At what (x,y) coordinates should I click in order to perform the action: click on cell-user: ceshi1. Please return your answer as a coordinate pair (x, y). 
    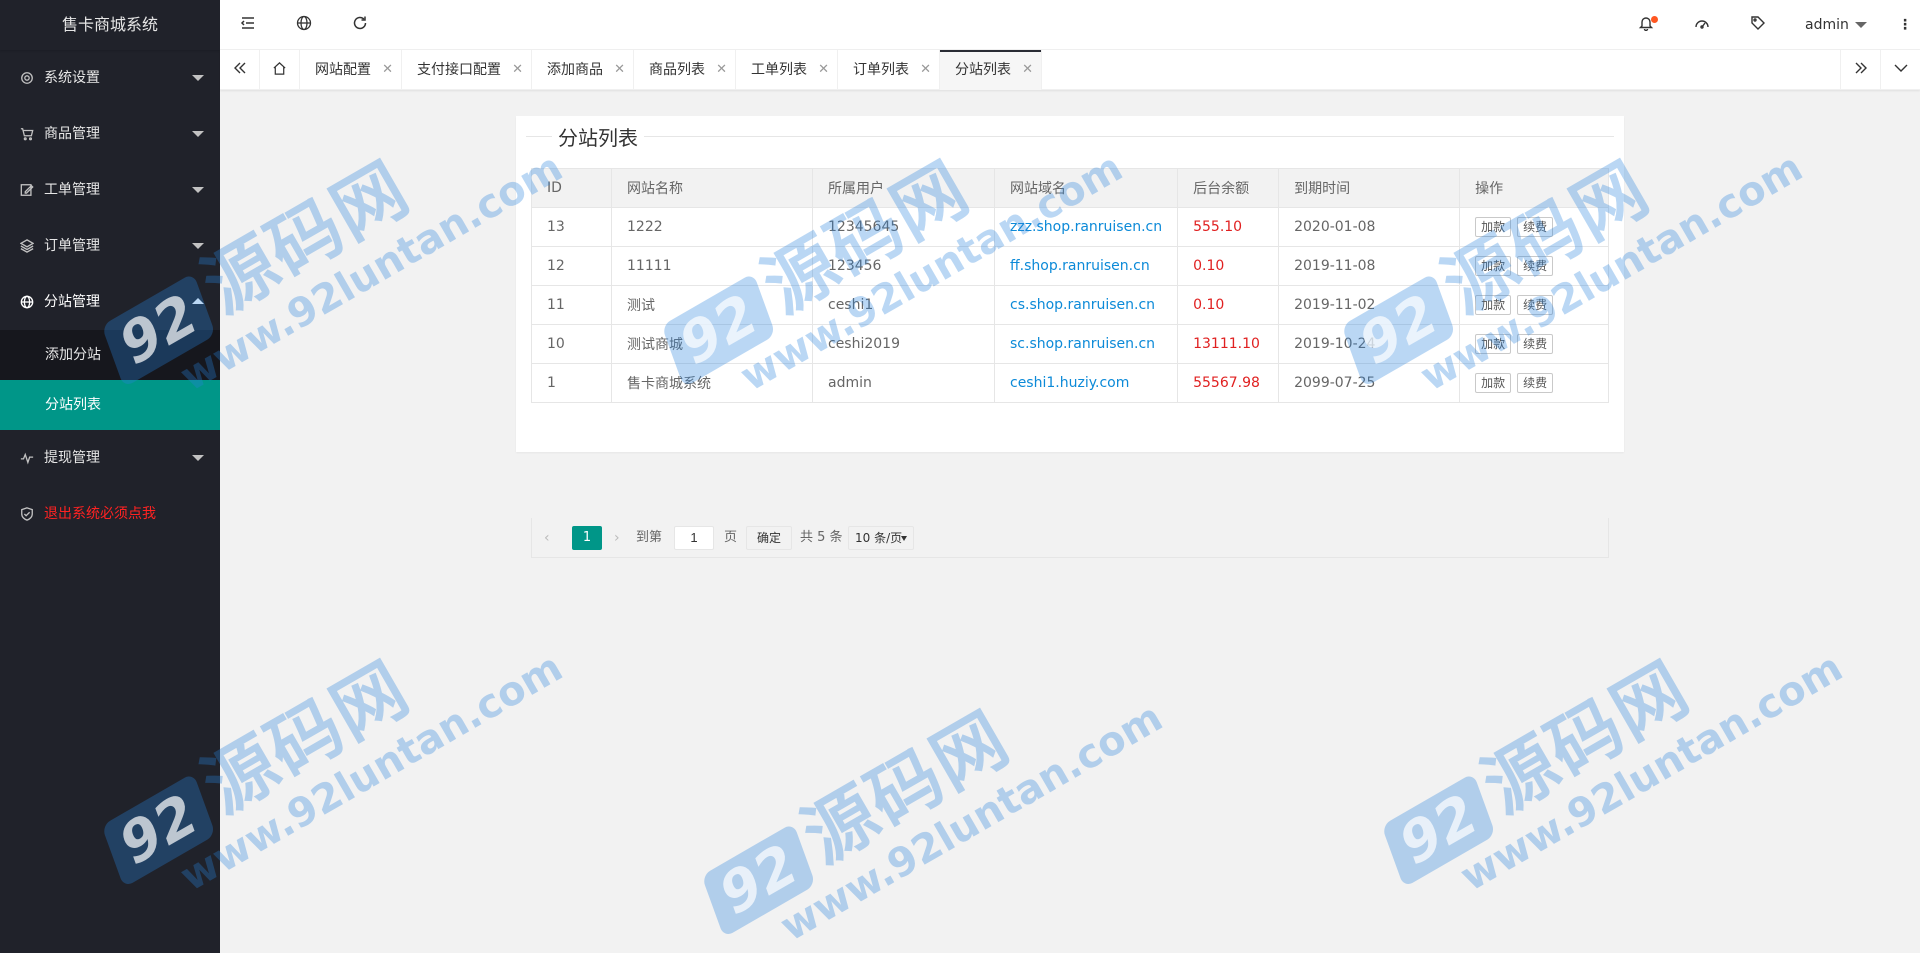
    Looking at the image, I should click on (903, 305).